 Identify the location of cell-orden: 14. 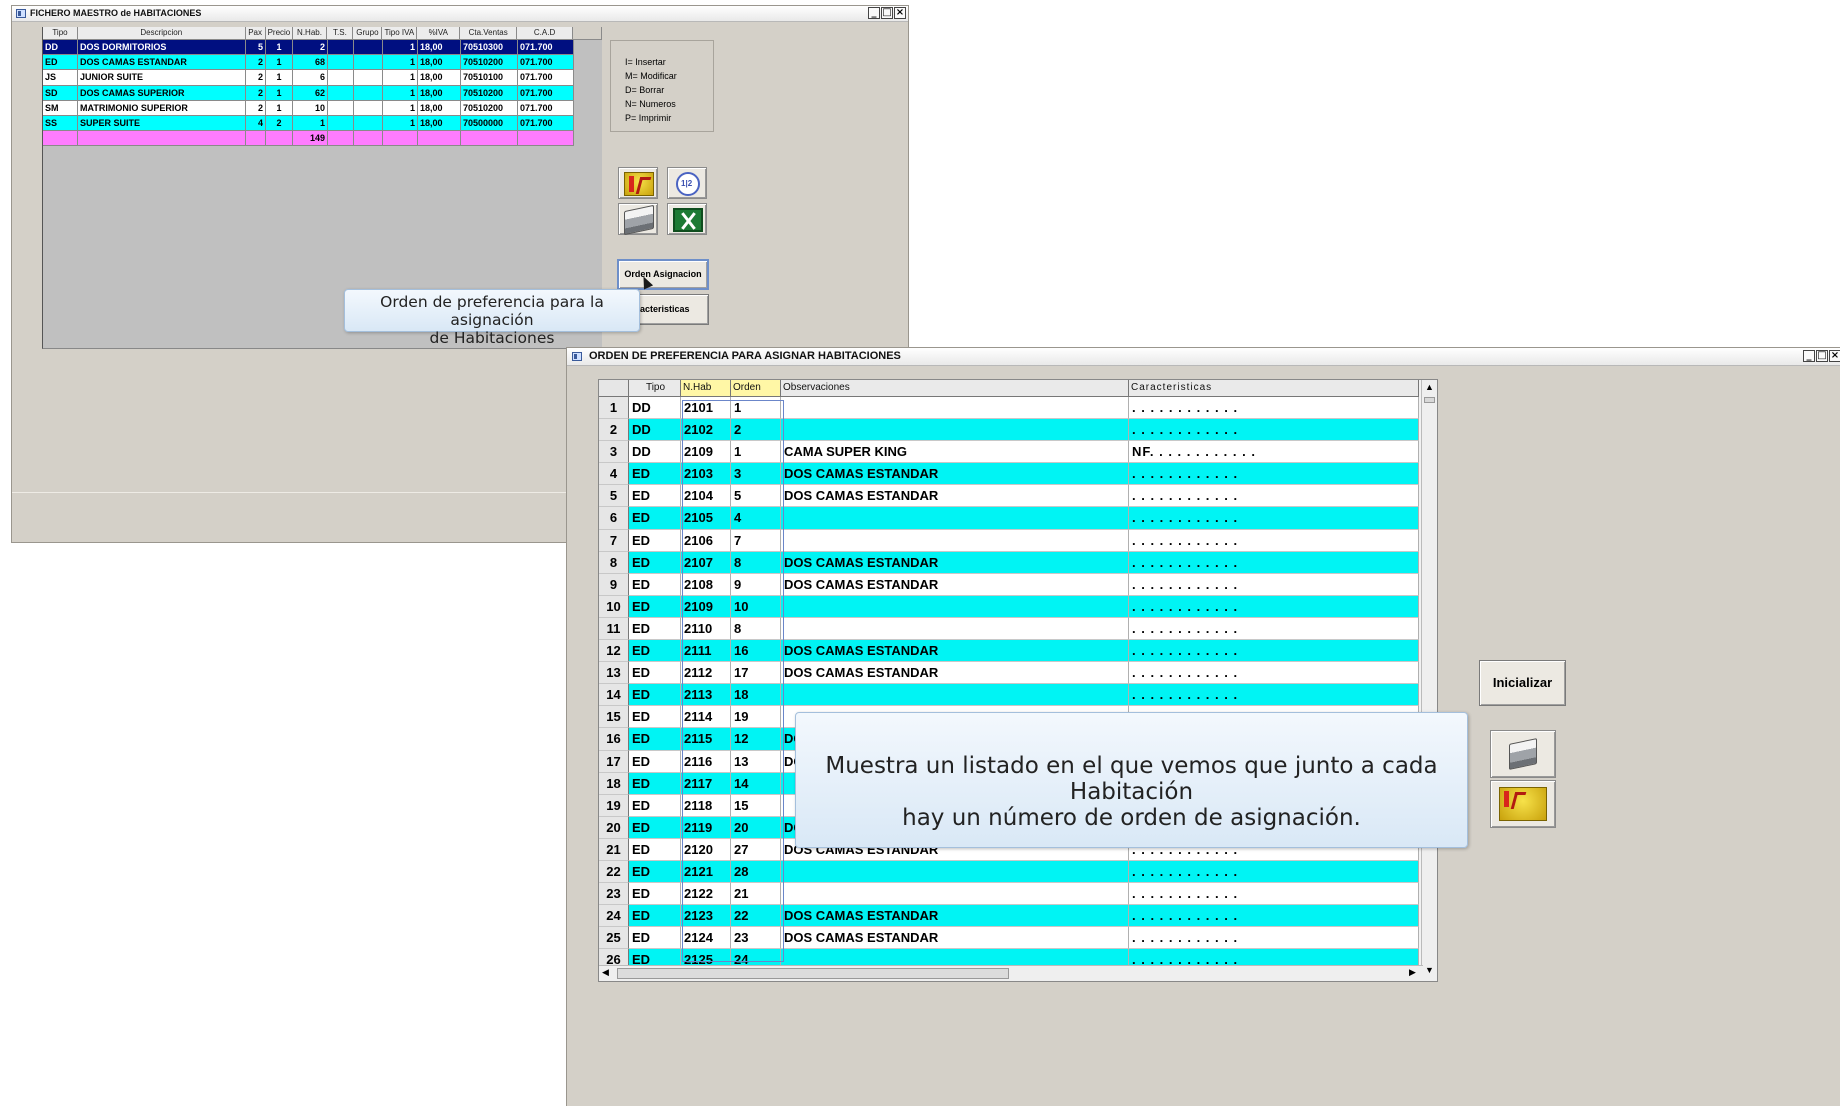
(756, 783).